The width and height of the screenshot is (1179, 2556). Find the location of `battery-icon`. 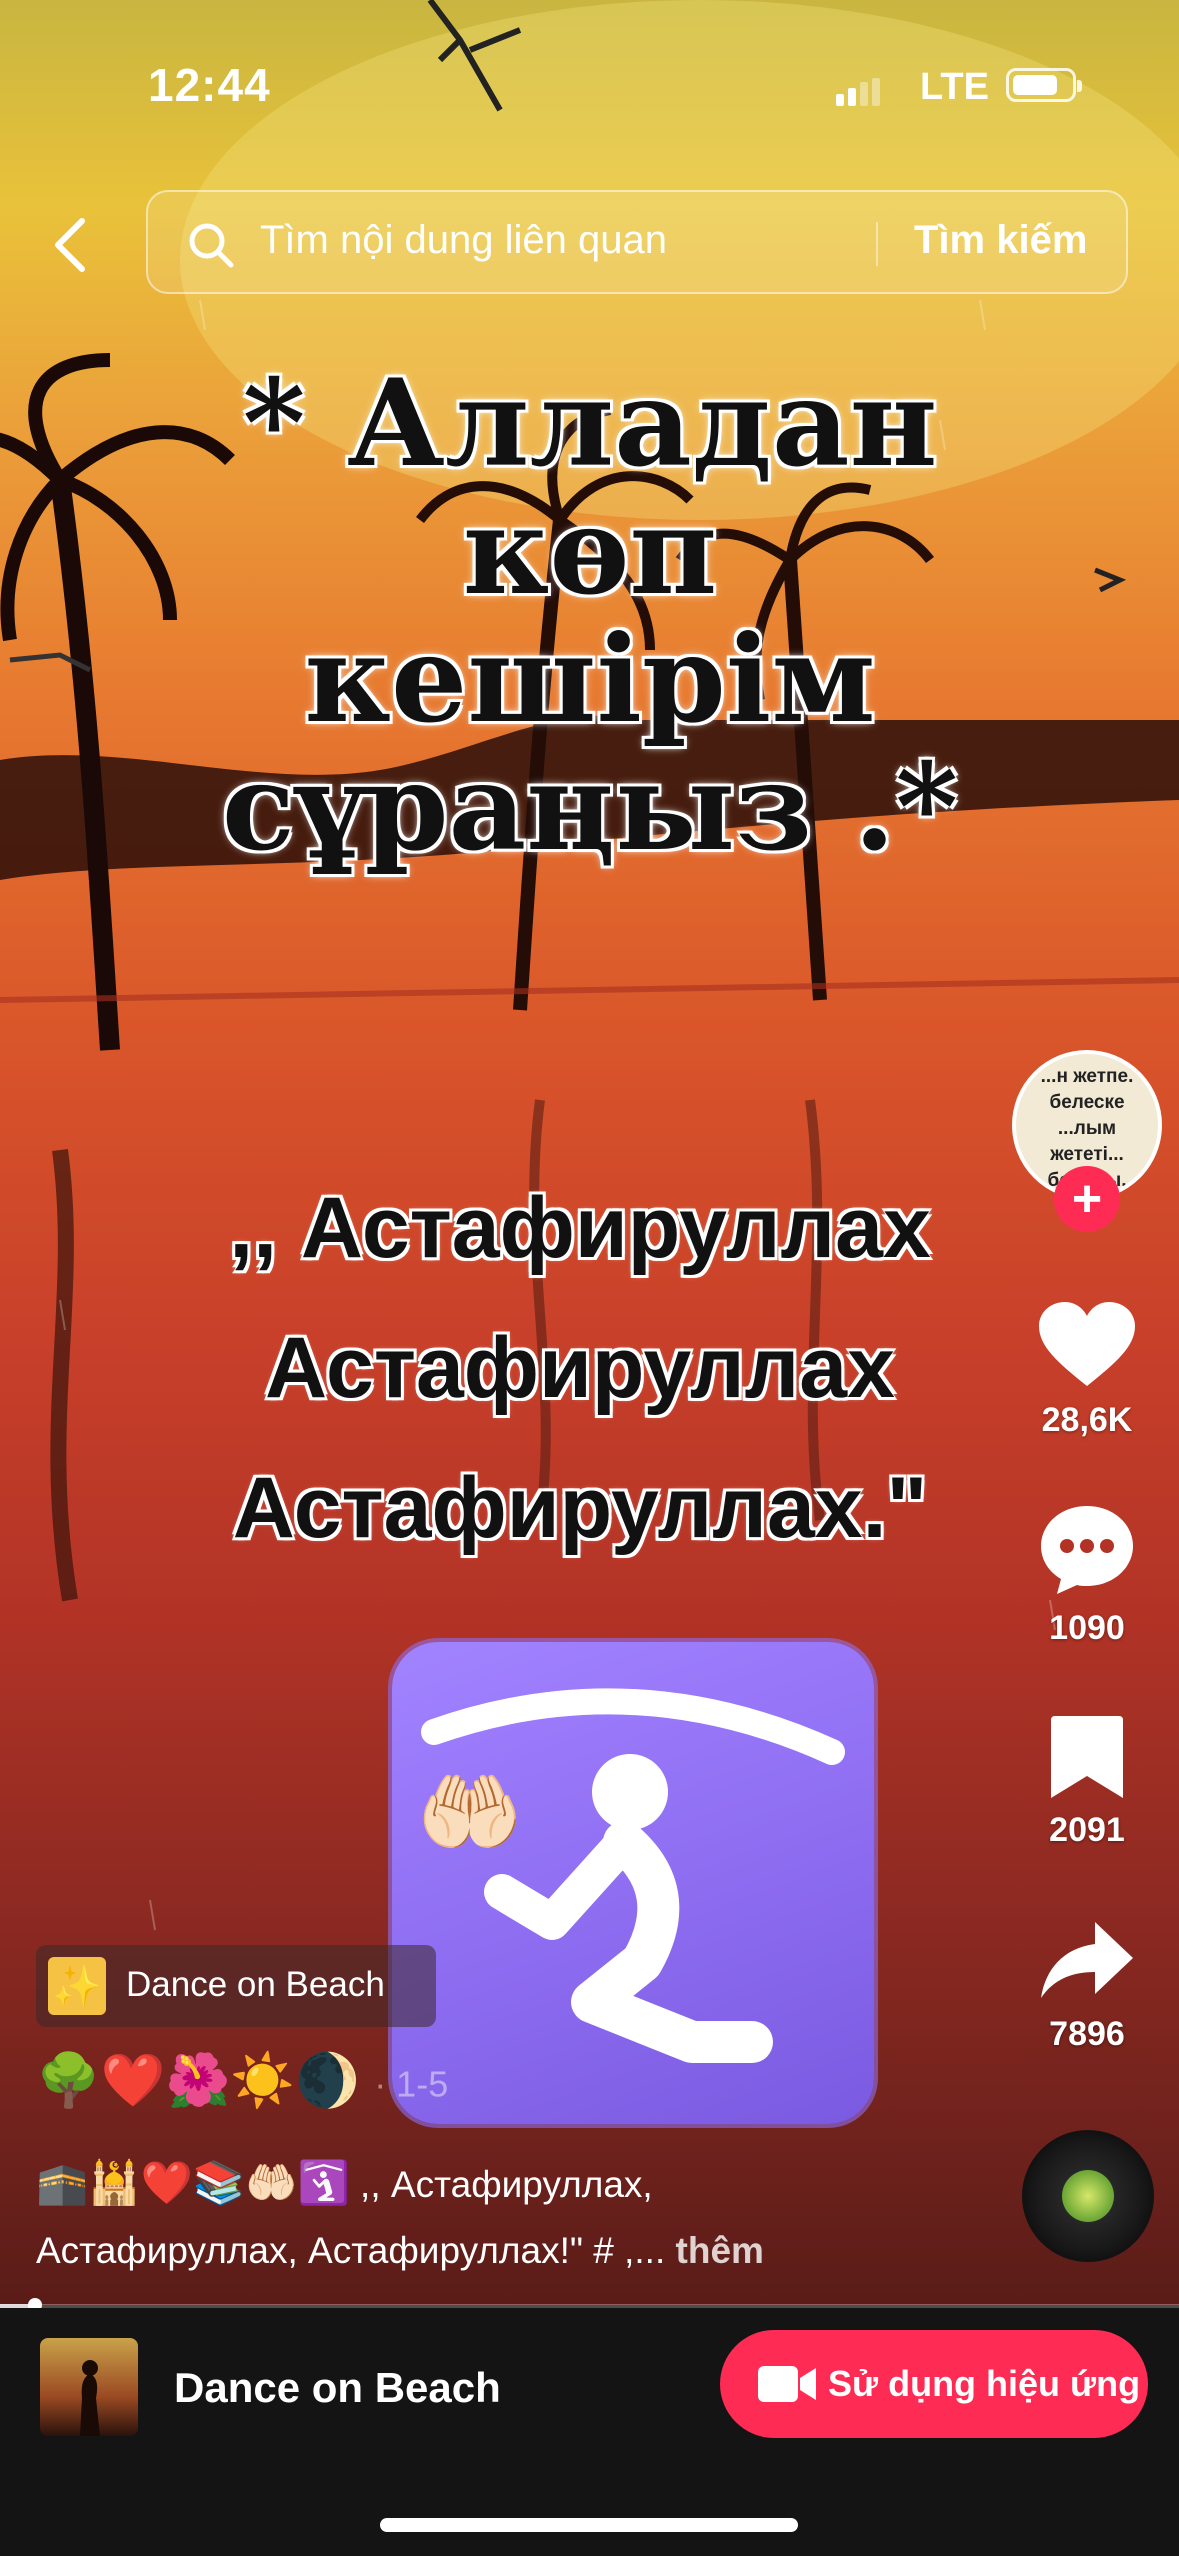

battery-icon is located at coordinates (1044, 85).